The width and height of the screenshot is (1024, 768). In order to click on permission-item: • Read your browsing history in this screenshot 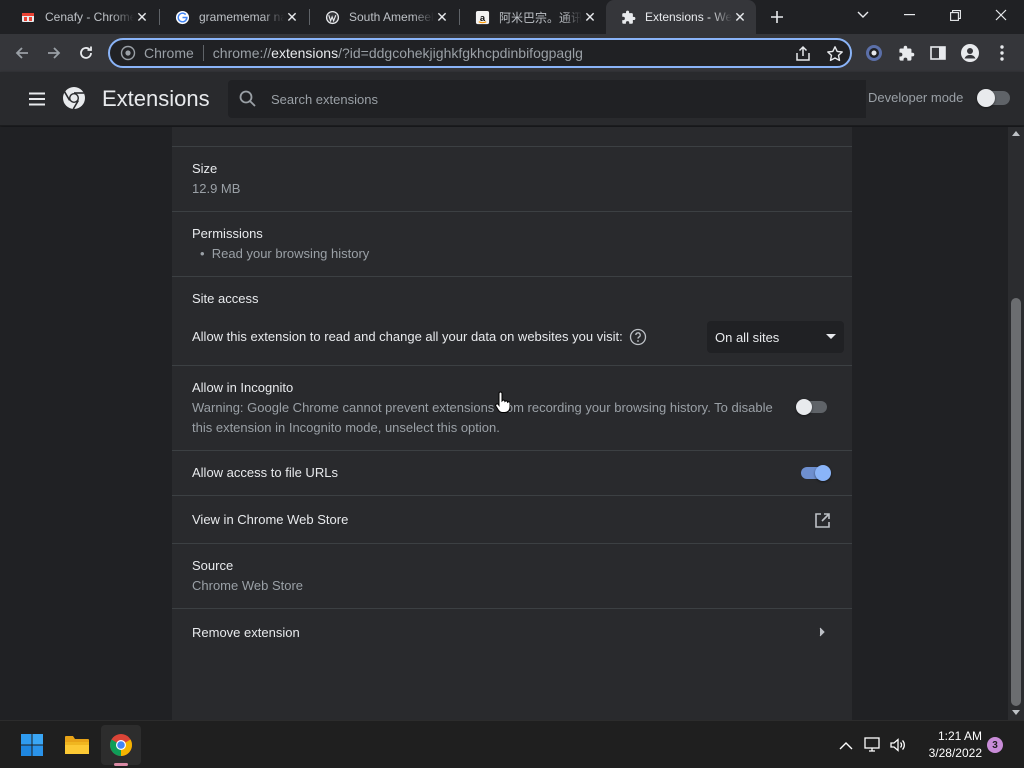, I will do `click(285, 253)`.